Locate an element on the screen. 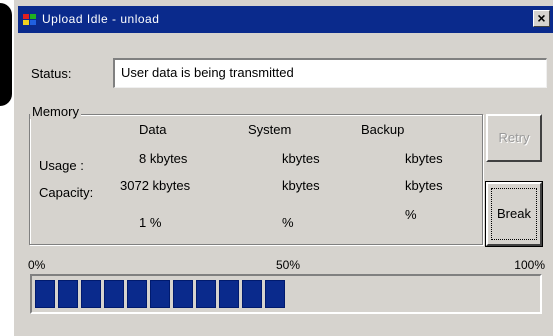  title-bar: Upload Idle - unload × is located at coordinates (285, 19).